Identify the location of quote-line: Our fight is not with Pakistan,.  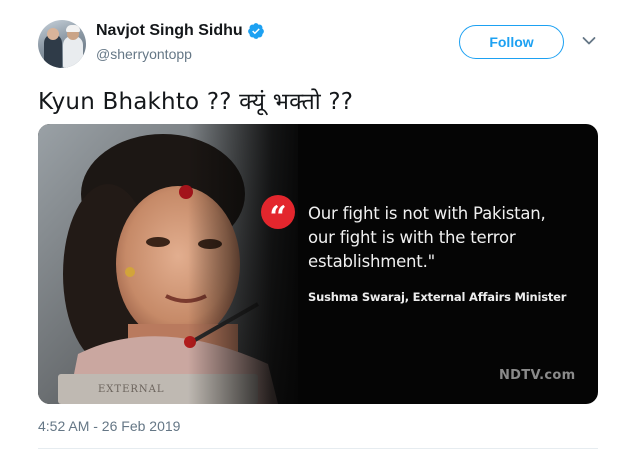
(427, 213).